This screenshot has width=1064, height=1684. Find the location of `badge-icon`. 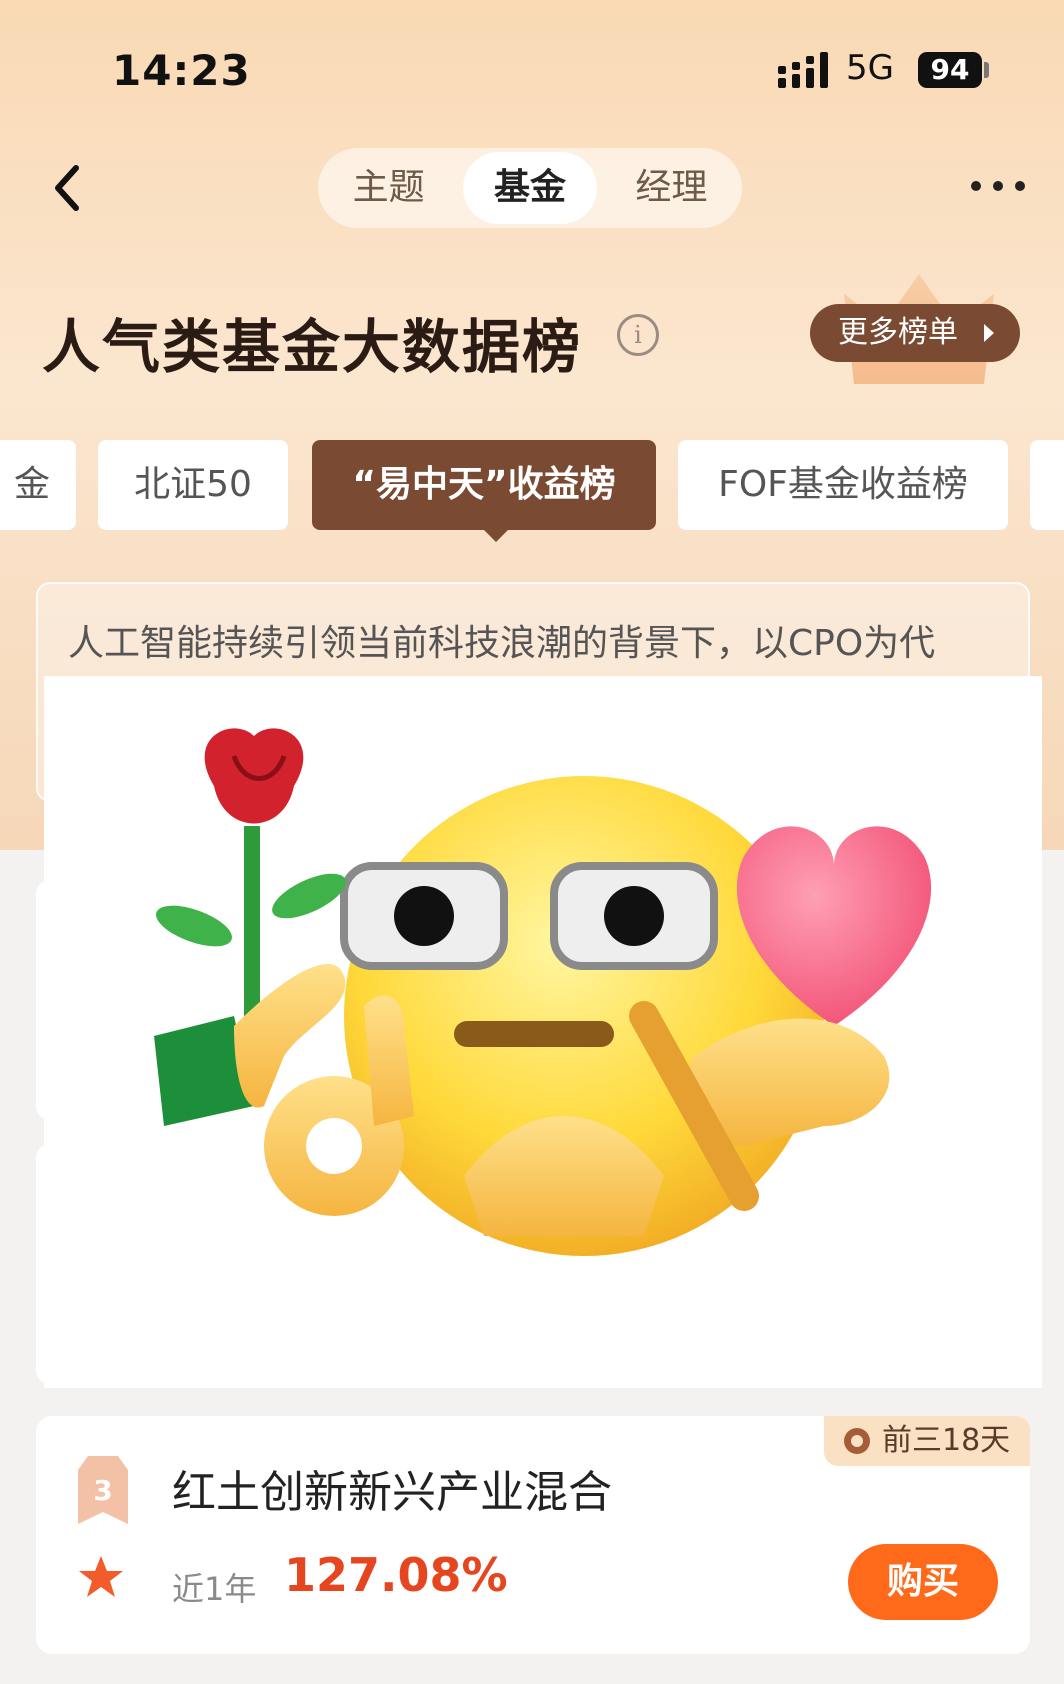

badge-icon is located at coordinates (857, 1441).